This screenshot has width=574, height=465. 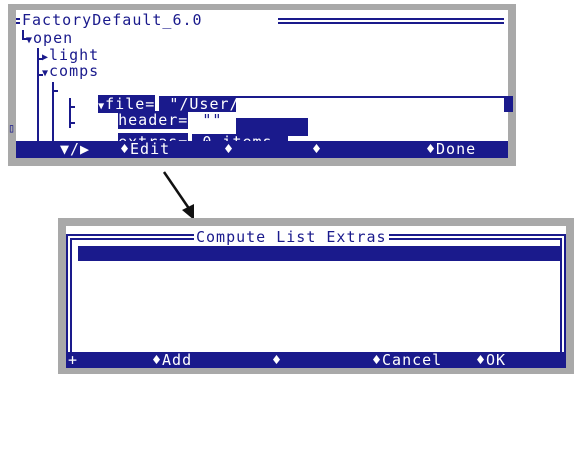 What do you see at coordinates (18, 19) in the screenshot?
I see `title-rule-left` at bounding box center [18, 19].